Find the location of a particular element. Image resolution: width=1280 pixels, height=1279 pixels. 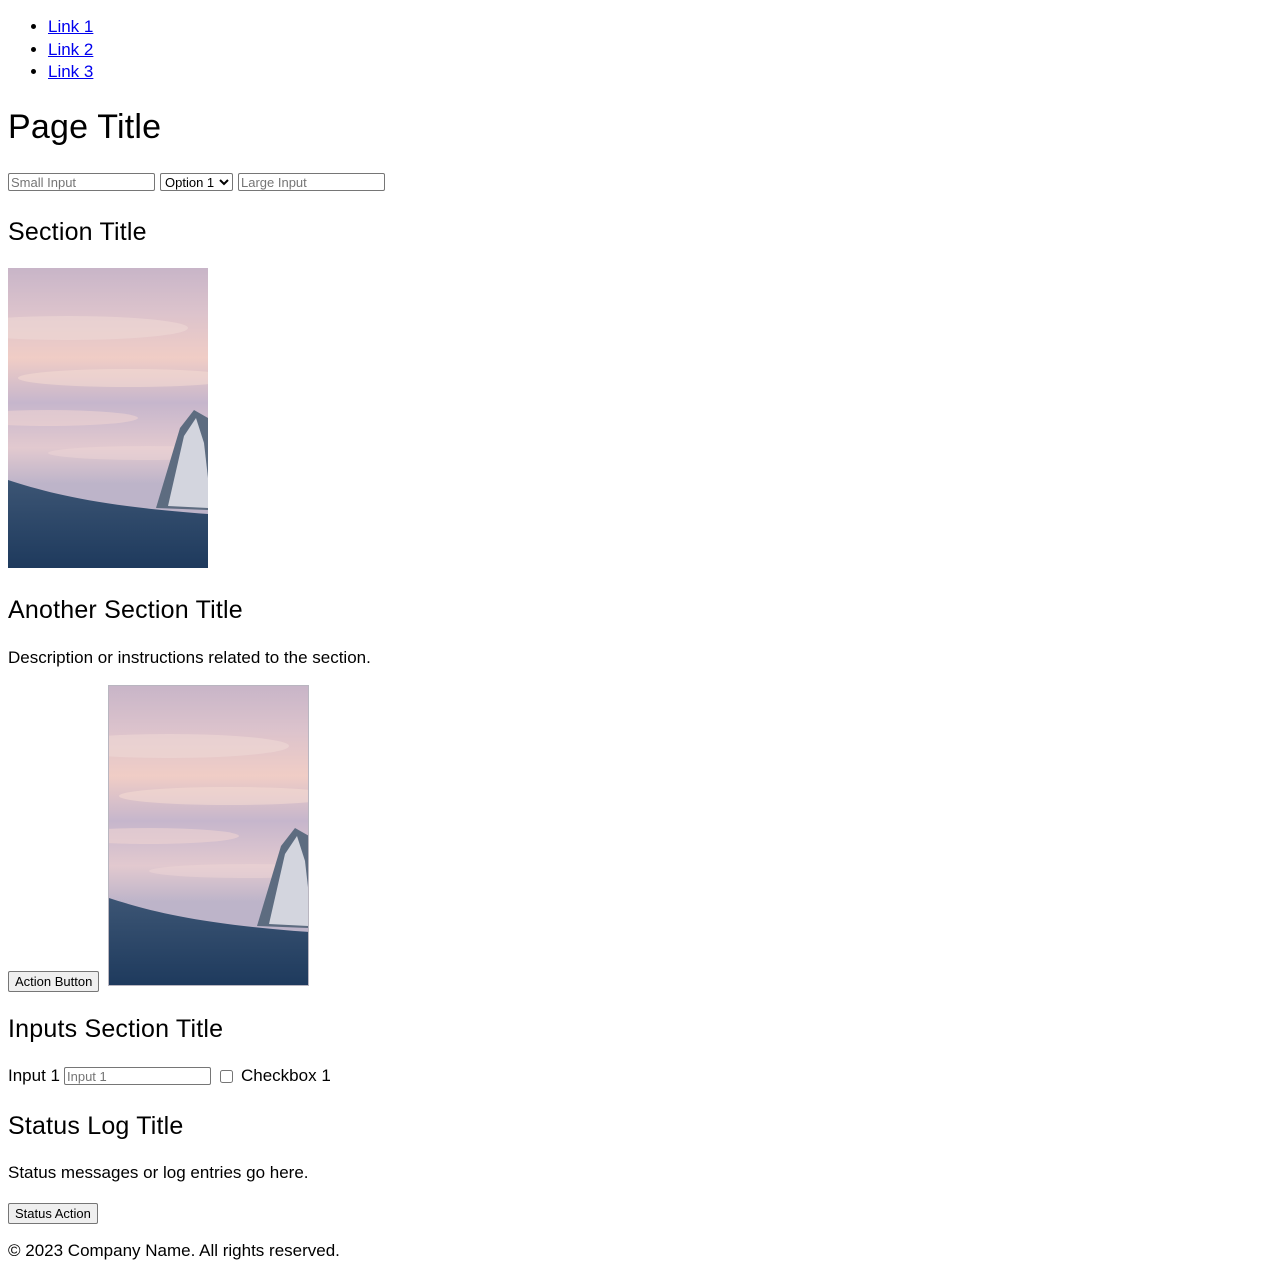

nav-link-1: Link 1 is located at coordinates (70, 26).